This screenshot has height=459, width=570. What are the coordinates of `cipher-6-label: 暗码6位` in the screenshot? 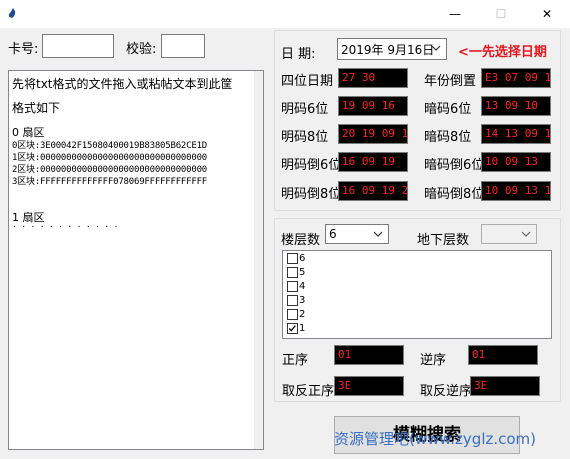 It's located at (448, 109).